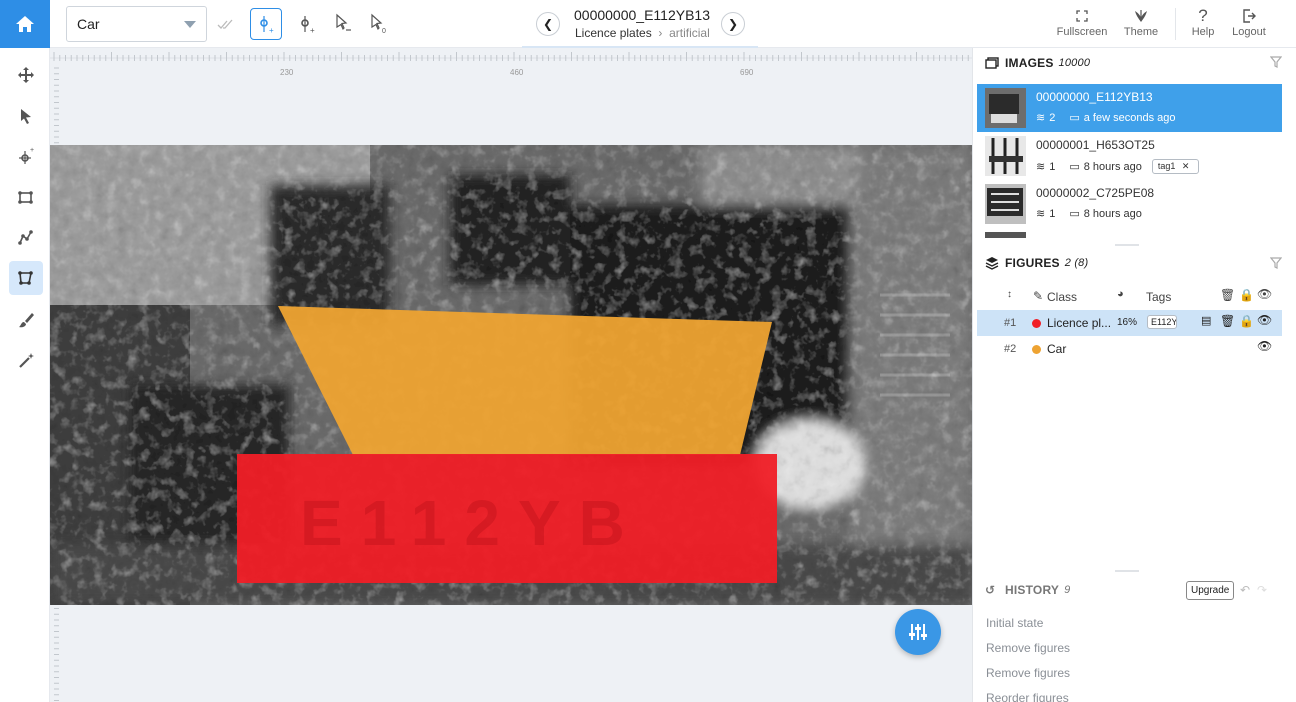  What do you see at coordinates (1129, 117) in the screenshot?
I see `image-time: a few seconds ago` at bounding box center [1129, 117].